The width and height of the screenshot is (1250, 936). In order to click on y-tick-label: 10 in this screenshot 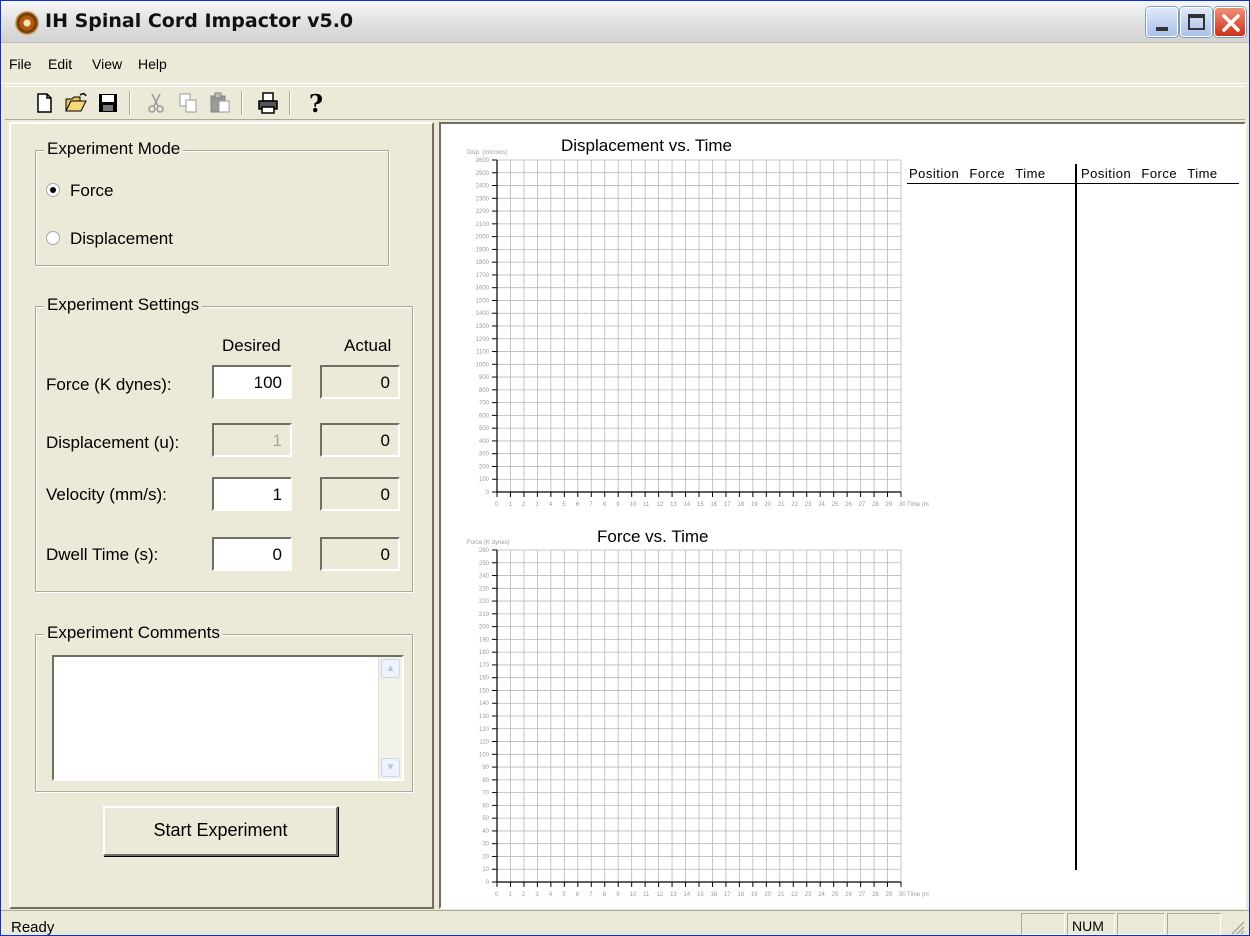, I will do `click(485, 870)`.